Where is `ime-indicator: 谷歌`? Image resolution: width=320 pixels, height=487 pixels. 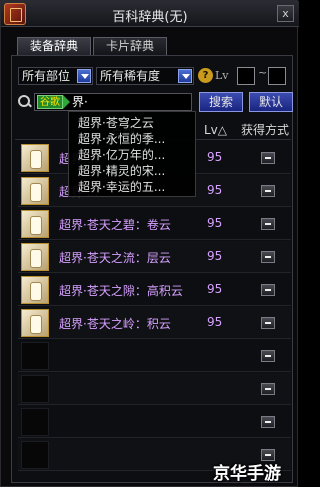 ime-indicator: 谷歌 is located at coordinates (50, 102).